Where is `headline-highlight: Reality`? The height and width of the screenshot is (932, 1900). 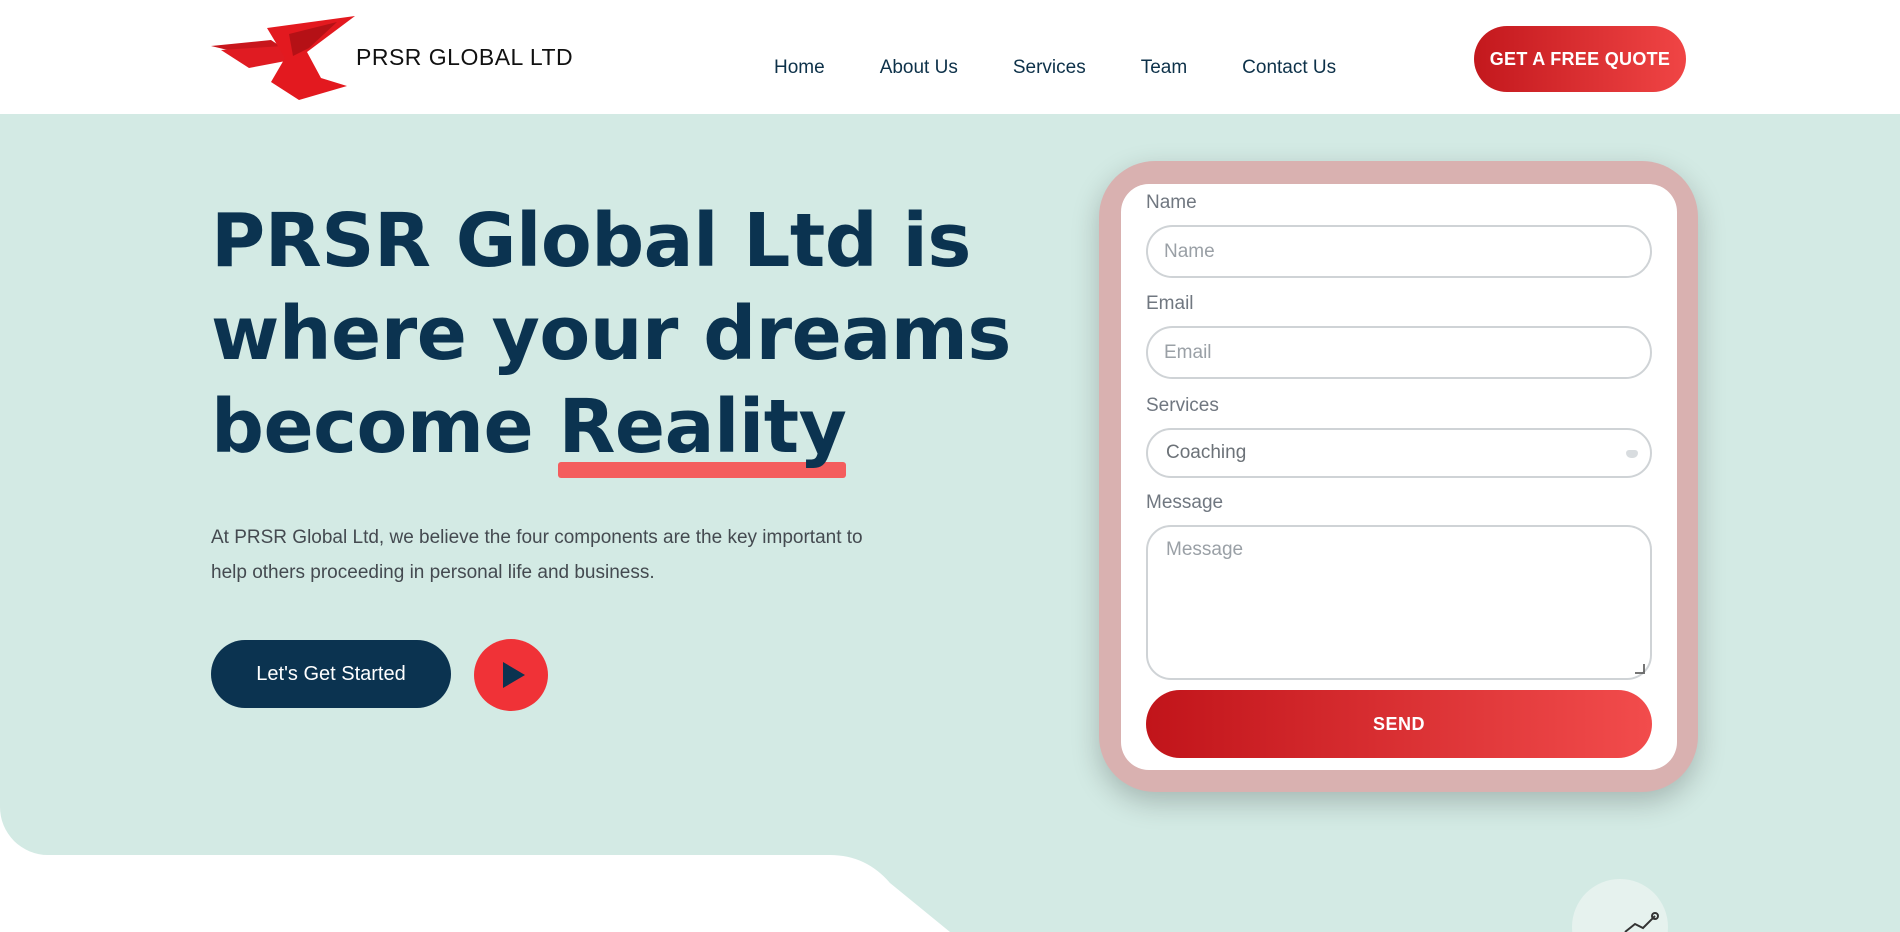
headline-highlight: Reality is located at coordinates (702, 429).